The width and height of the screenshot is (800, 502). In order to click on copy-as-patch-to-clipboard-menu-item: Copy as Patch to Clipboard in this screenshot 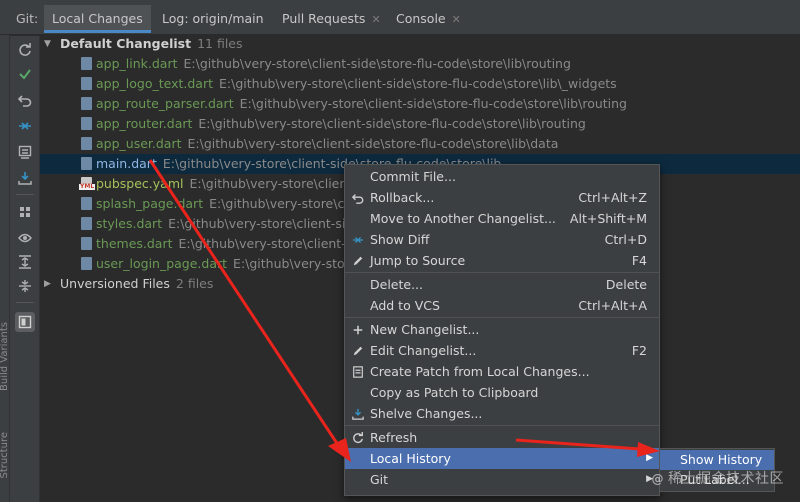, I will do `click(502, 392)`.